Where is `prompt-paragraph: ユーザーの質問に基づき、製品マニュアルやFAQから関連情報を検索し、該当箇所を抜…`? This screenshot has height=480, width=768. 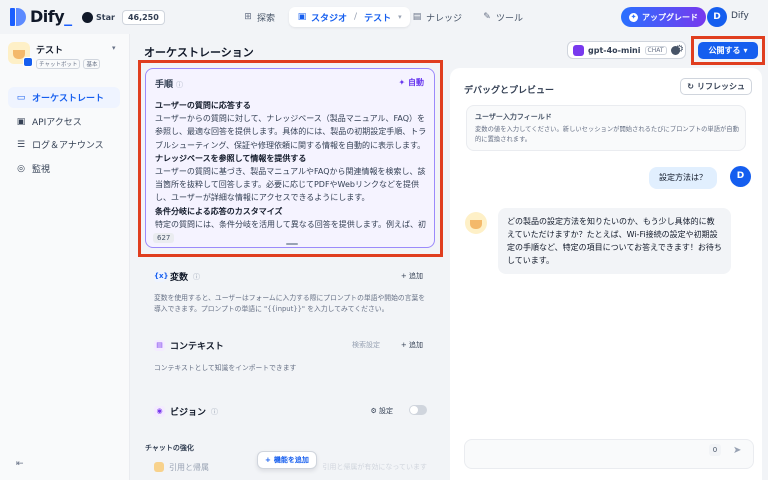 prompt-paragraph: ユーザーの質問に基づき、製品マニュアルやFAQから関連情報を検索し、該当箇所を抜… is located at coordinates (290, 185).